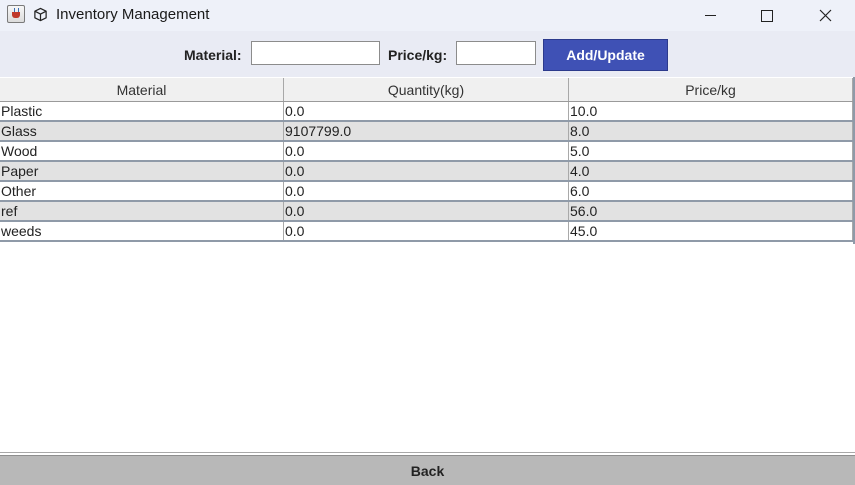 This screenshot has width=855, height=485. I want to click on price-input, so click(496, 53).